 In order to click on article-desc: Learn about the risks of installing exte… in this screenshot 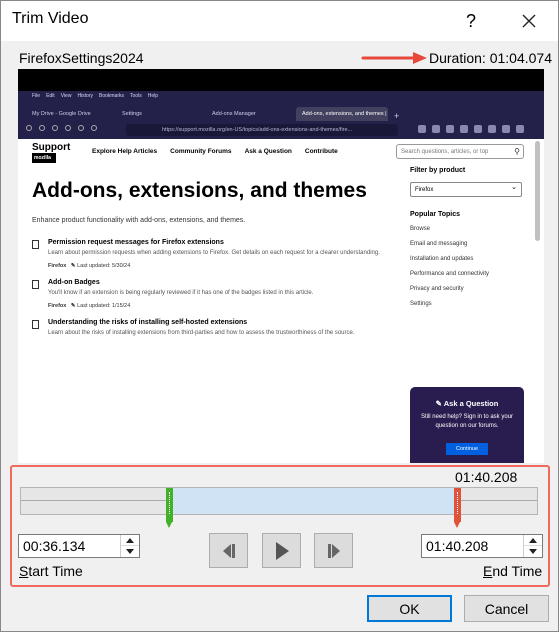, I will do `click(201, 333)`.